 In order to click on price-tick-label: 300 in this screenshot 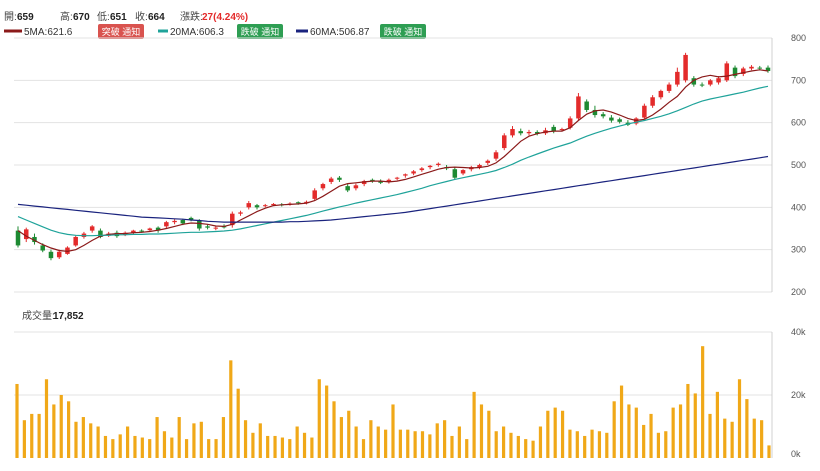, I will do `click(798, 250)`.